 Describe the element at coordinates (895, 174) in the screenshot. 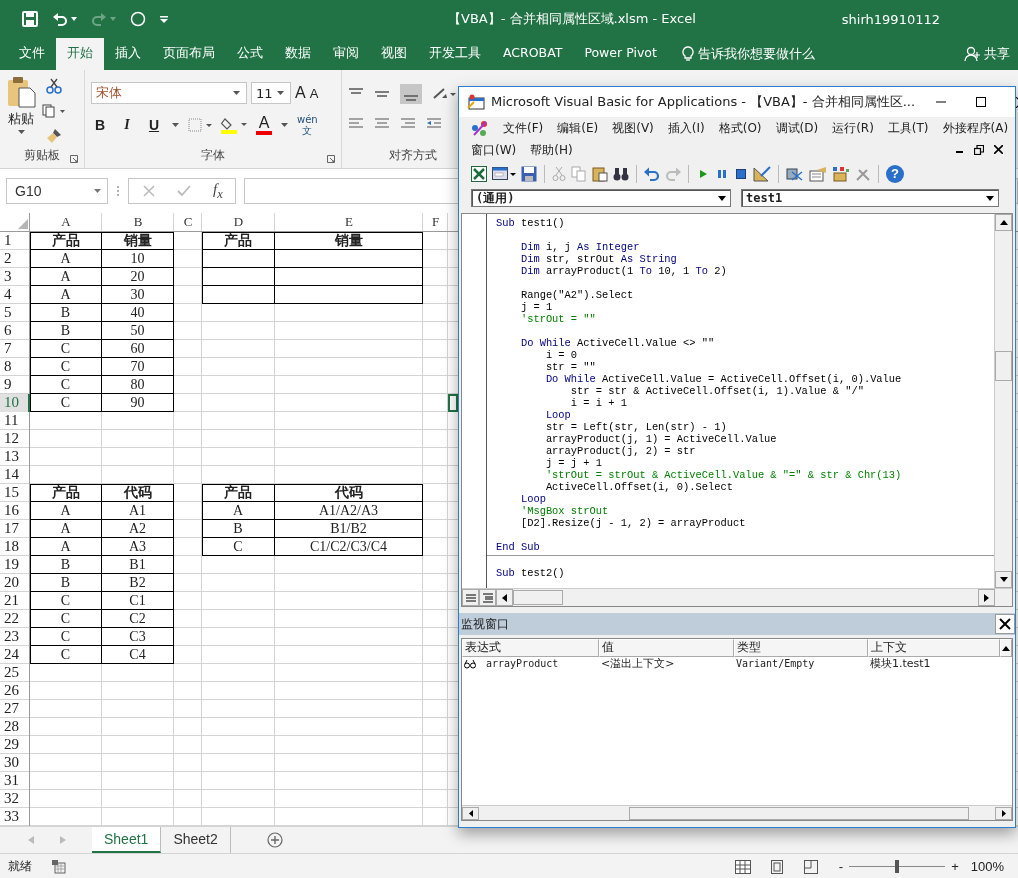

I see `help-button: ?` at that location.